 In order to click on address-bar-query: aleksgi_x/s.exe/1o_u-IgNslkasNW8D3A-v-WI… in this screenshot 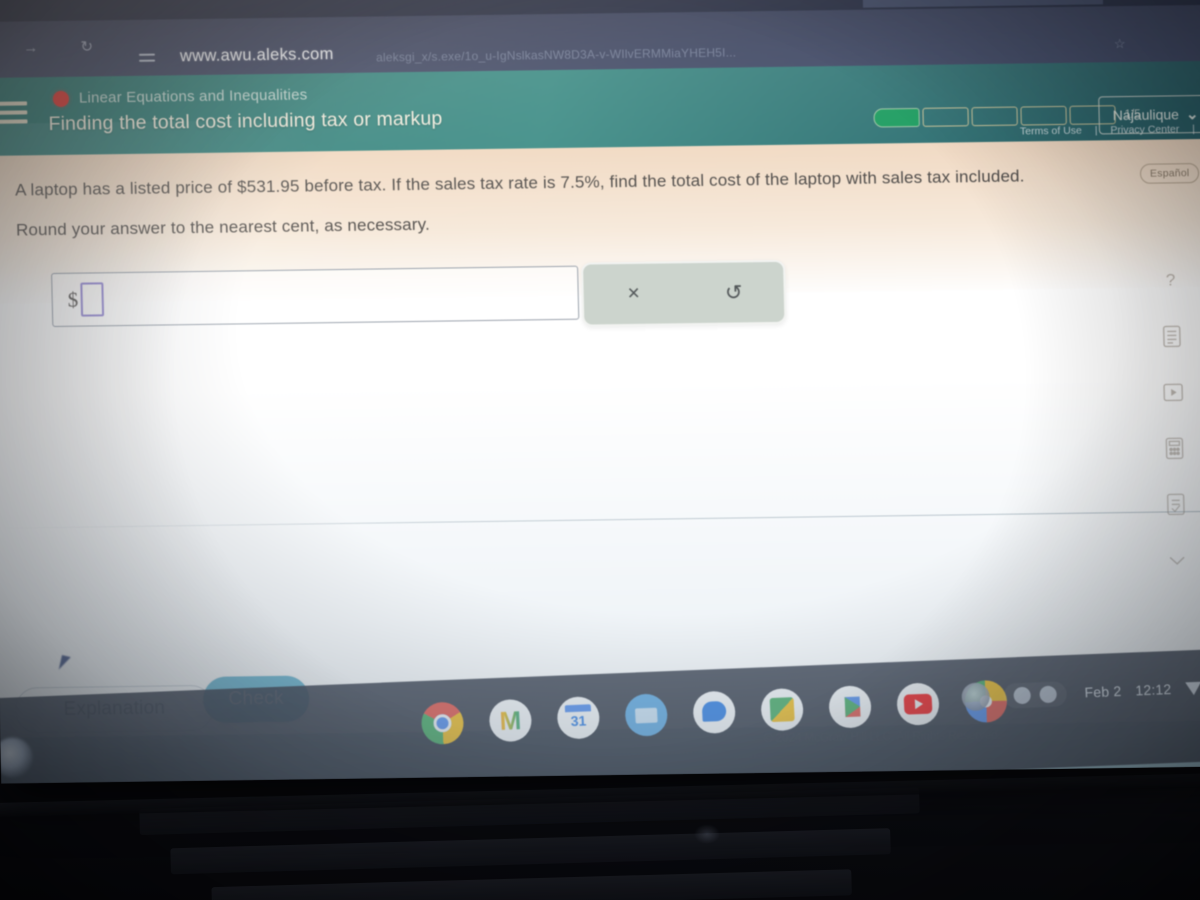, I will do `click(556, 55)`.